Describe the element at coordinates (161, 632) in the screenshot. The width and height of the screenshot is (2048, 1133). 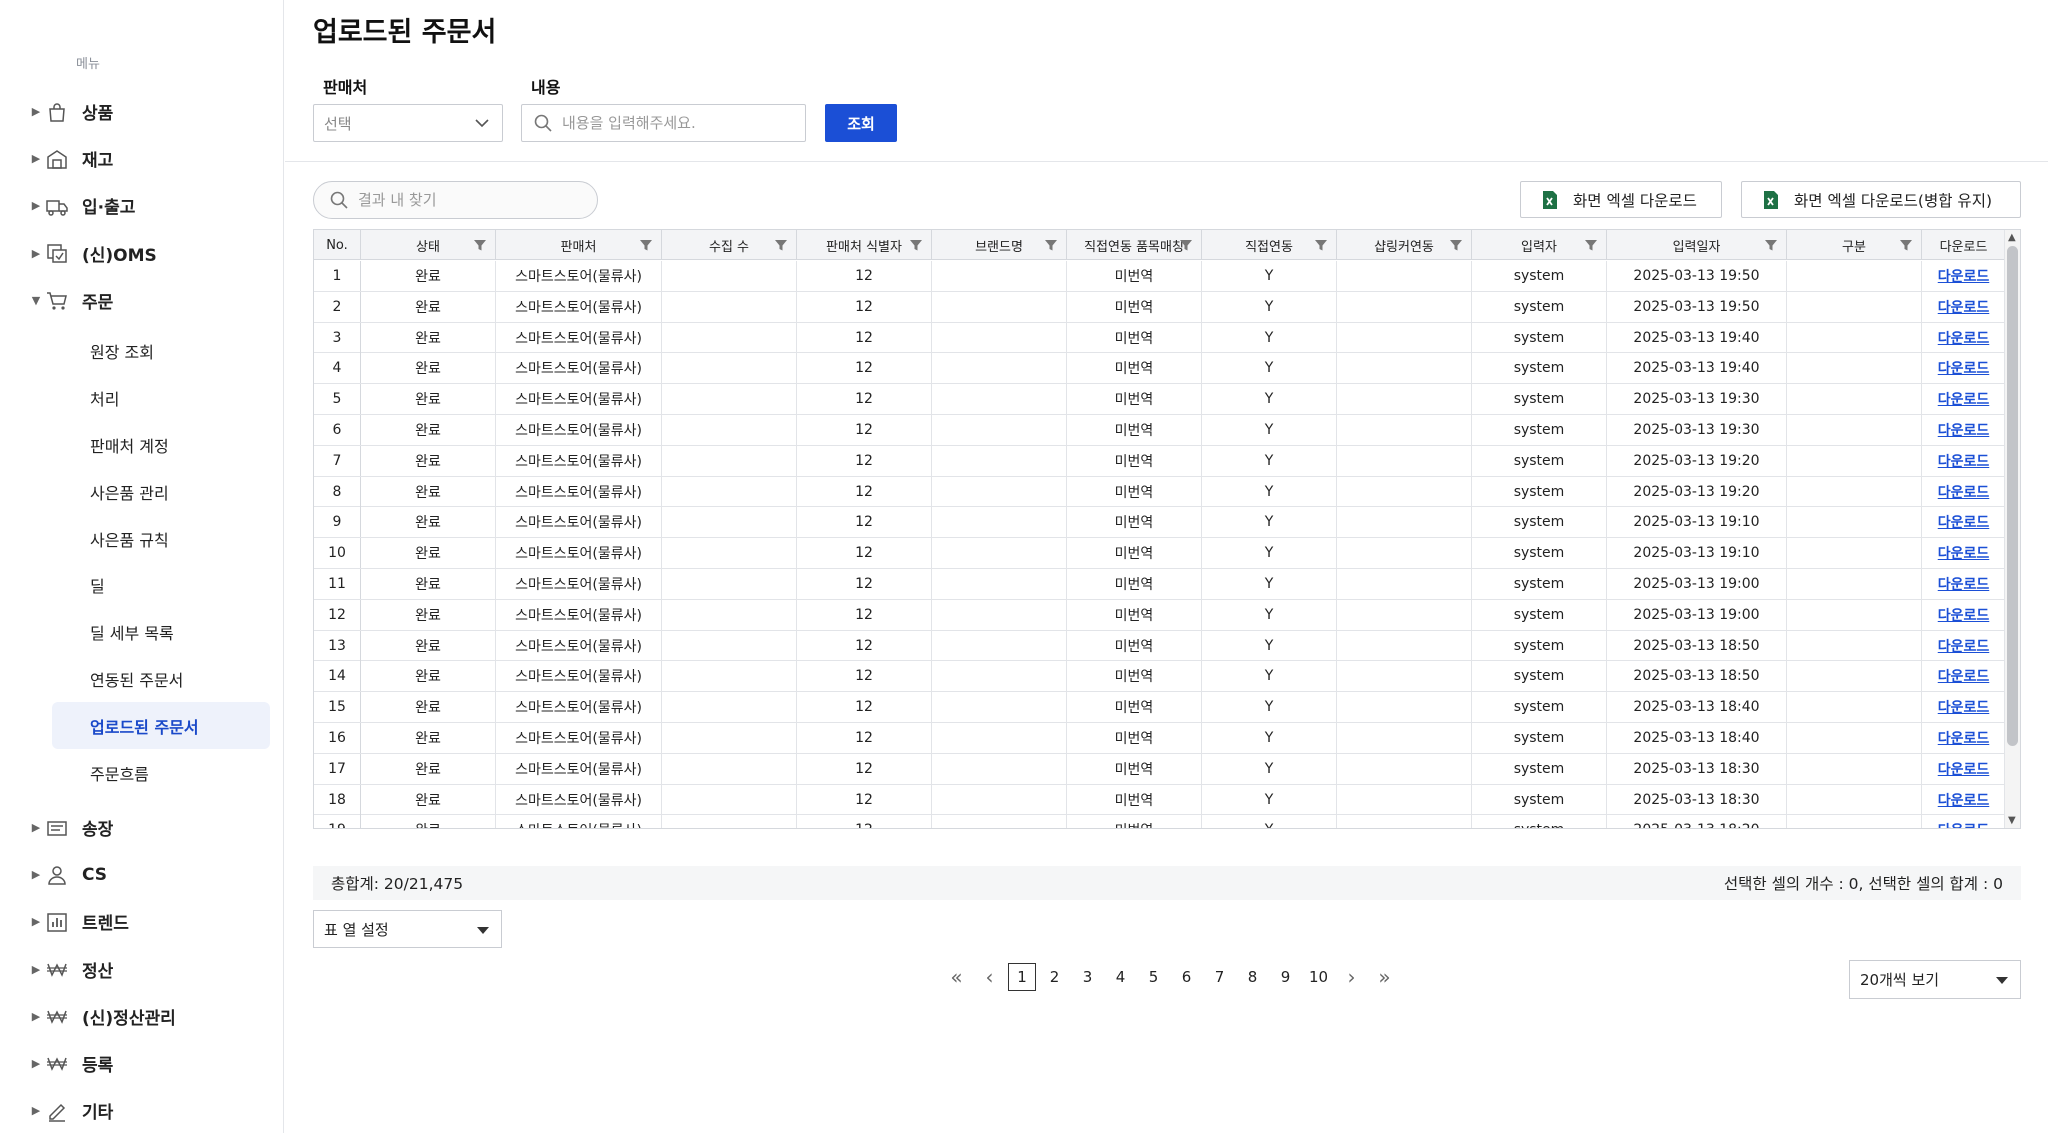
I see `sidebar-subitem: 딜 세부 목록` at that location.